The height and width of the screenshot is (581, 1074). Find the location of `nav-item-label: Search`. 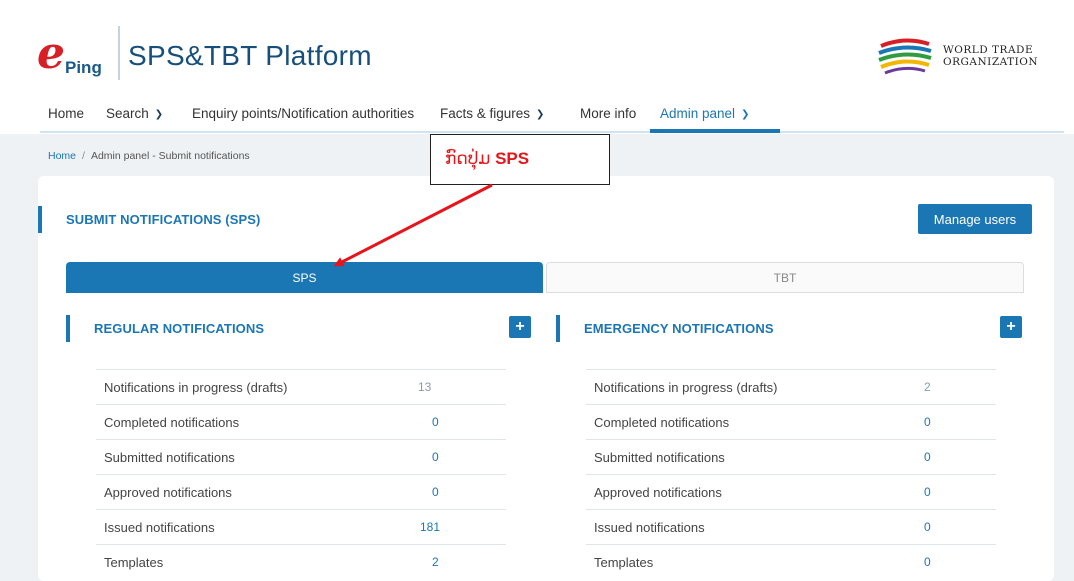

nav-item-label: Search is located at coordinates (127, 113).